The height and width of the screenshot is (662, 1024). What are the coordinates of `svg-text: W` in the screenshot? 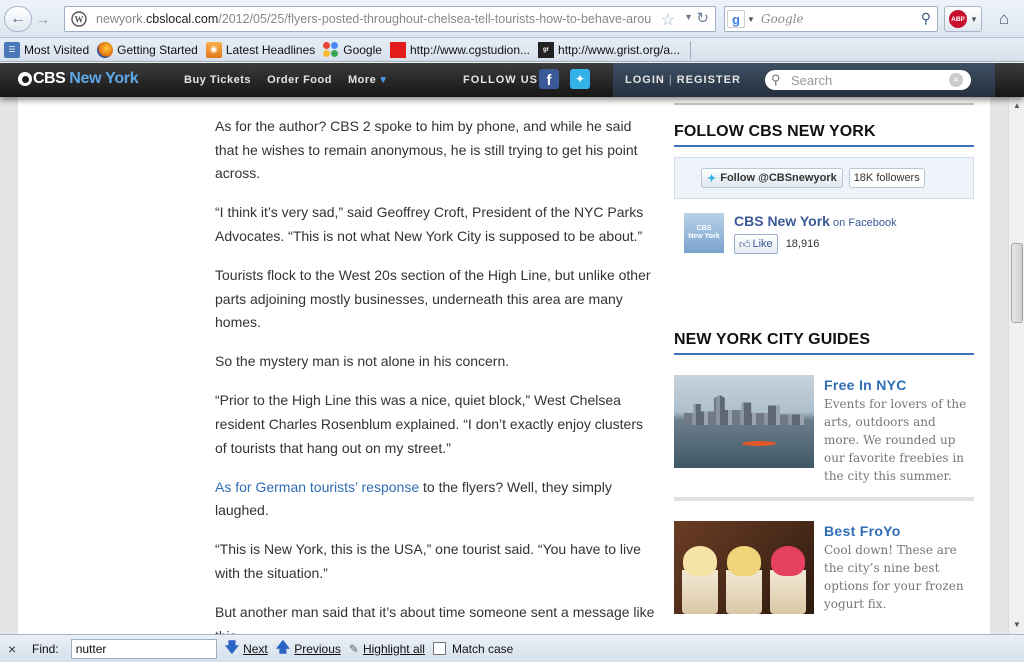 It's located at (79, 20).